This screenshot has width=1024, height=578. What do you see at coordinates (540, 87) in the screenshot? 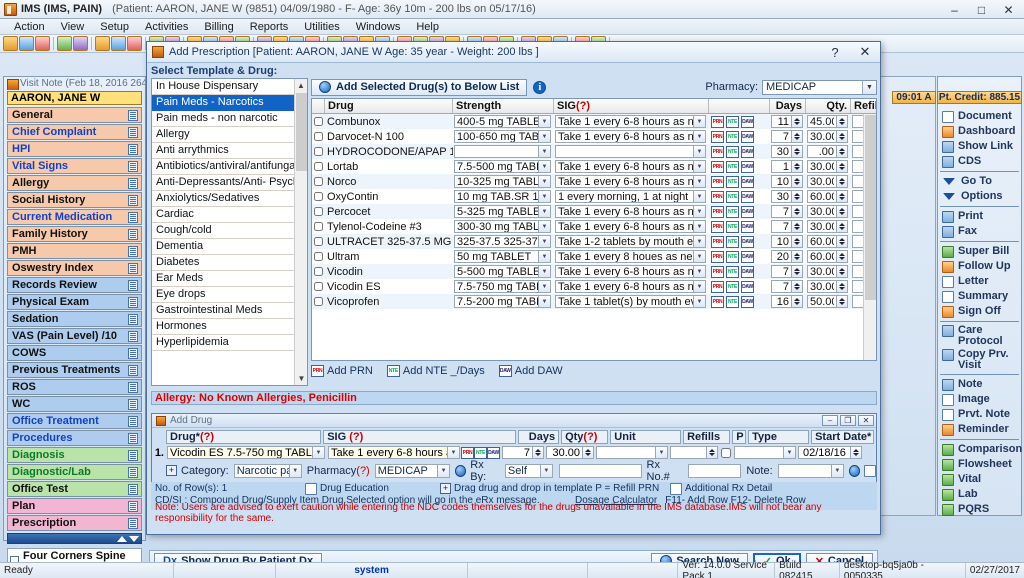
I see `info-icon: i` at bounding box center [540, 87].